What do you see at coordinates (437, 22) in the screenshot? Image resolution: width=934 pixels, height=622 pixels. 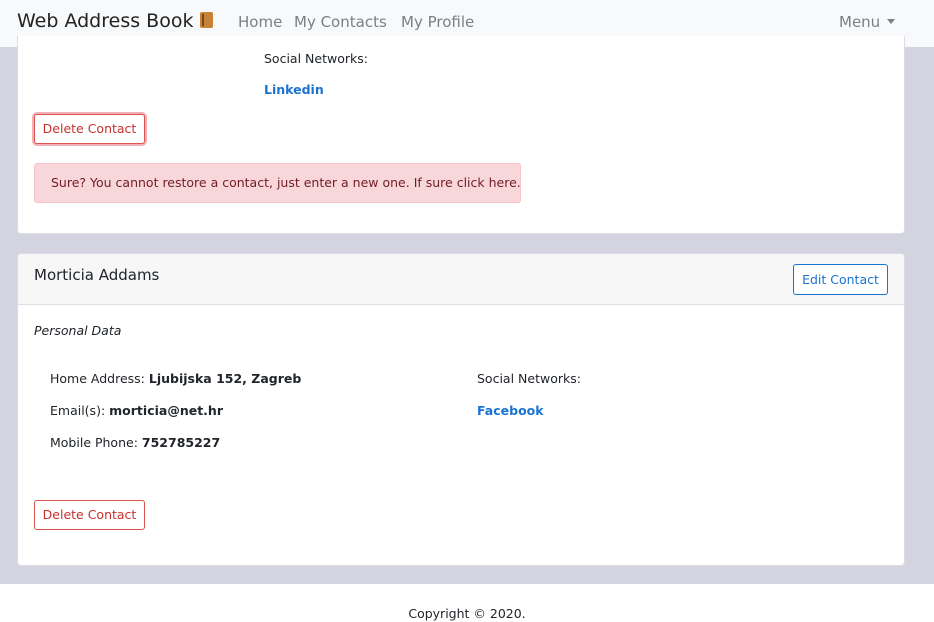 I see `nav-my-profile-link: My Profile` at bounding box center [437, 22].